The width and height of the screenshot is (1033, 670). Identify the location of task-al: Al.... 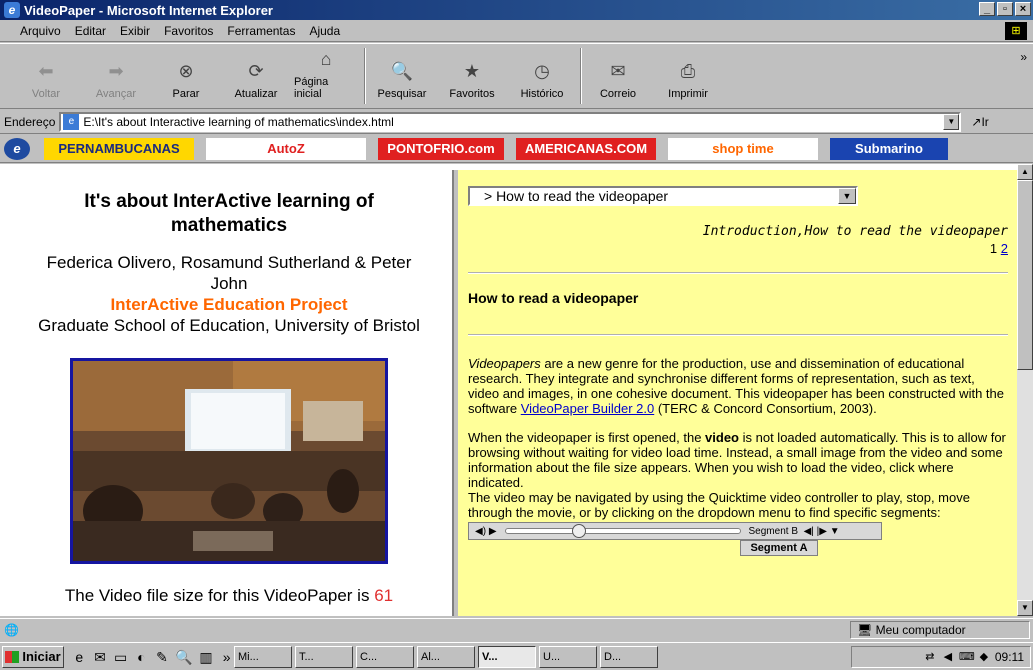
(446, 656).